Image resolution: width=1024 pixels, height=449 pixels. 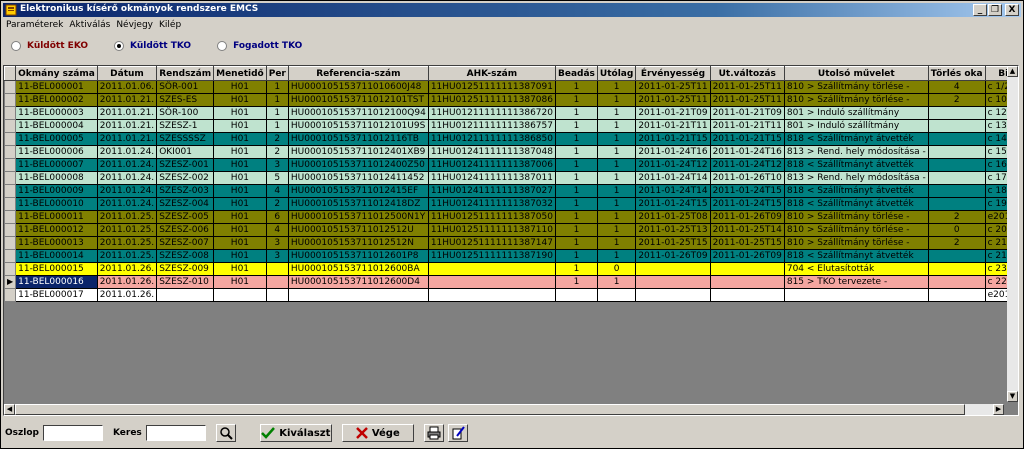 I want to click on table-cell: HU000105153711012601P8, so click(x=358, y=256).